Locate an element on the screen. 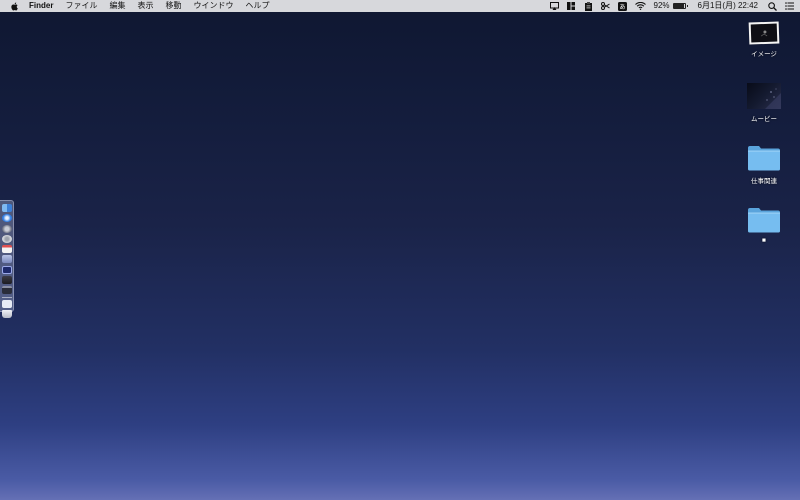 The height and width of the screenshot is (500, 800). finder-icon is located at coordinates (6, 208).